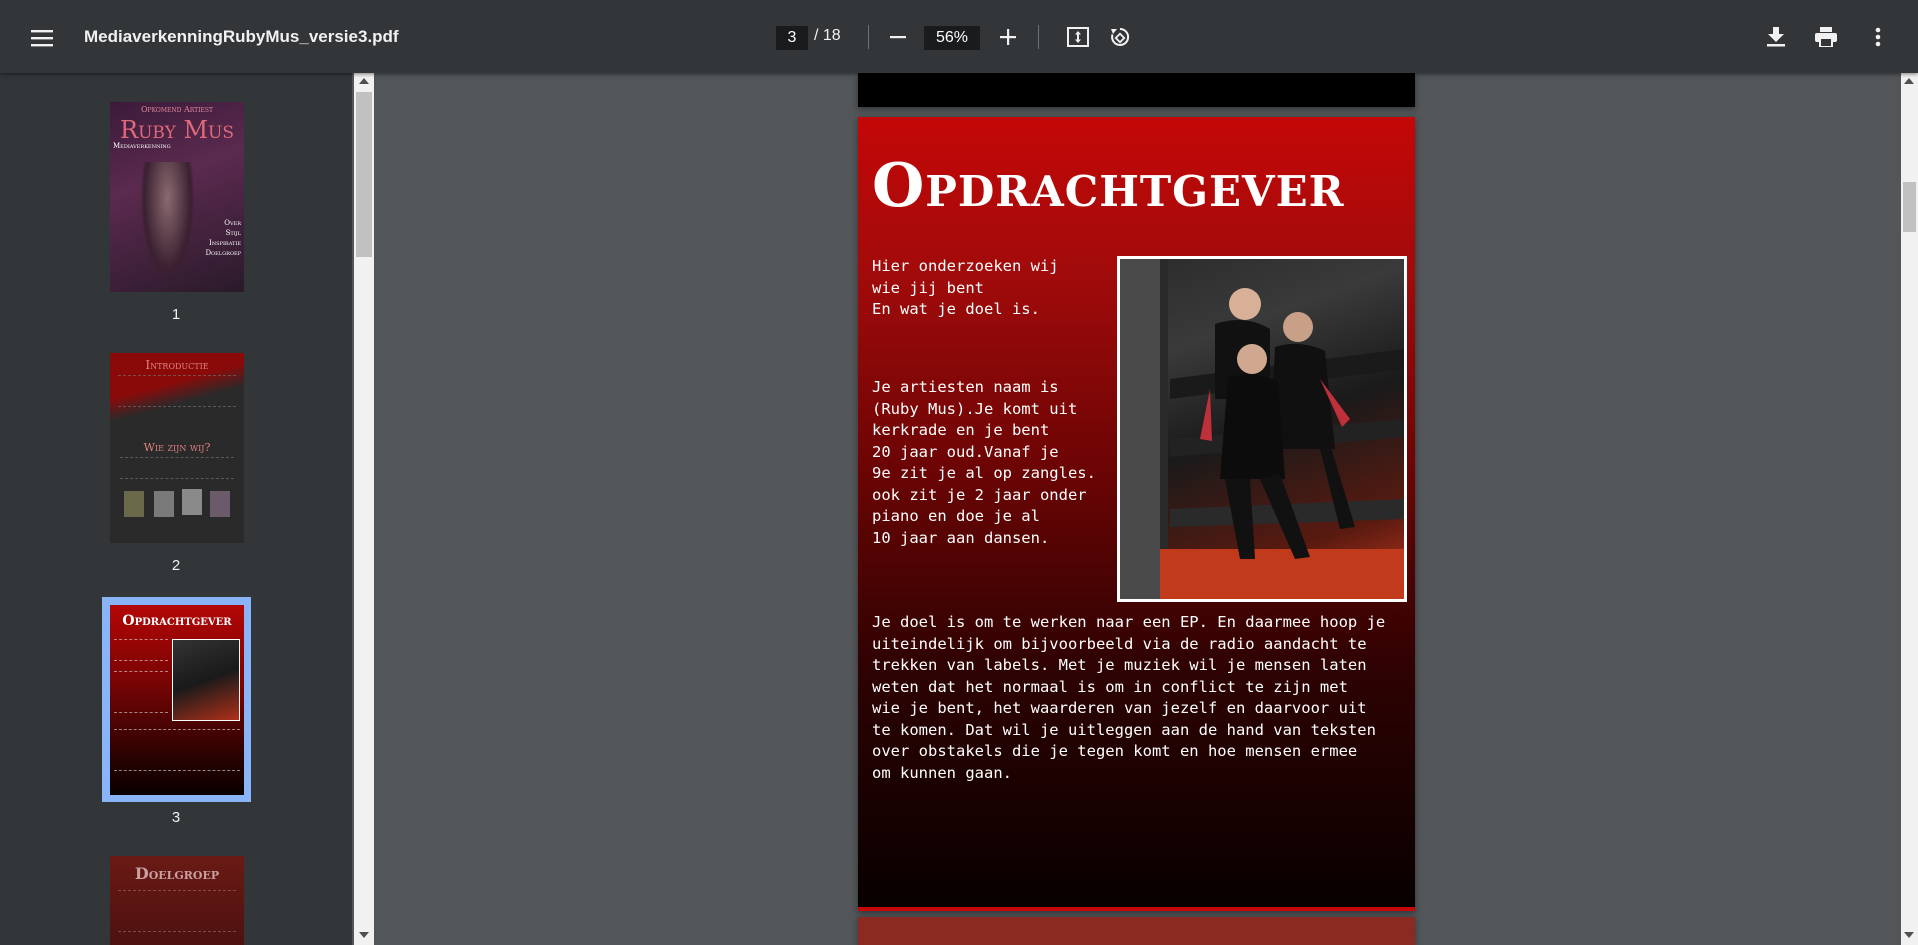  I want to click on zoom-in-button, so click(1008, 37).